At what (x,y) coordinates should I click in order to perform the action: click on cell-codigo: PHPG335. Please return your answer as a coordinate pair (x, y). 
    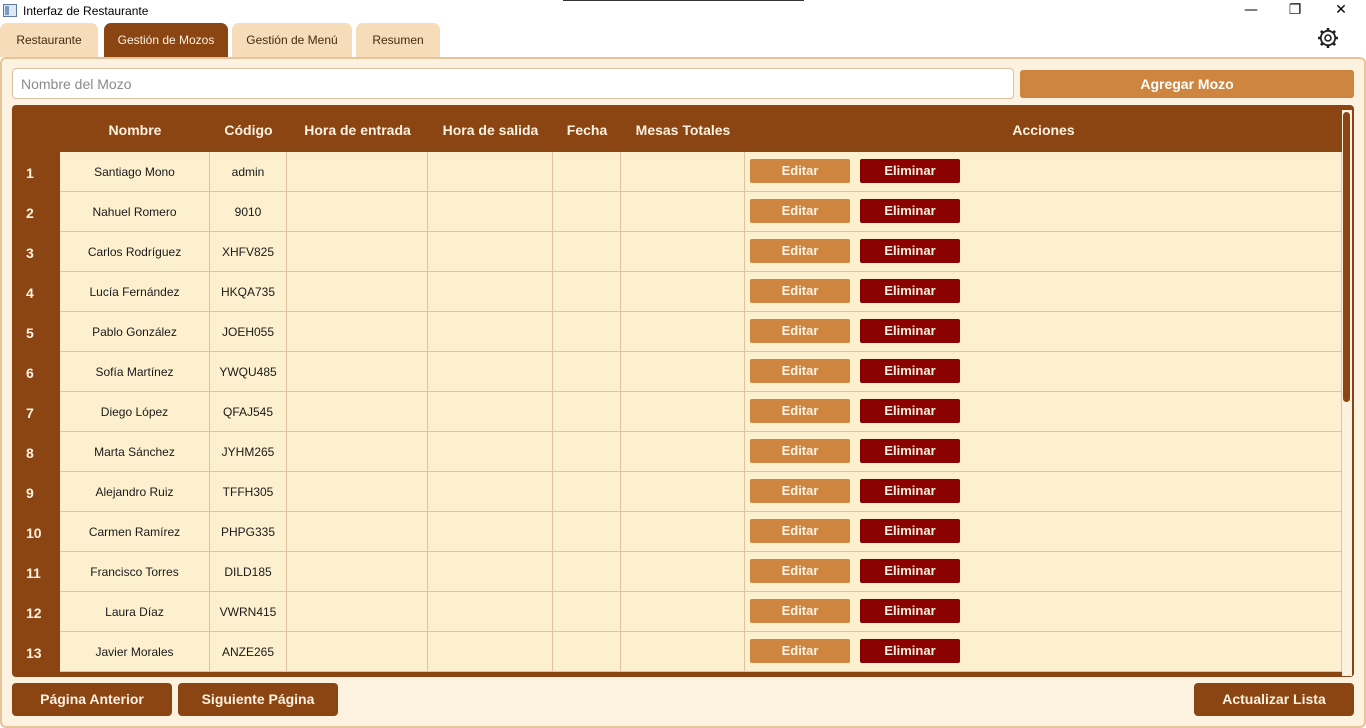
    Looking at the image, I should click on (248, 532).